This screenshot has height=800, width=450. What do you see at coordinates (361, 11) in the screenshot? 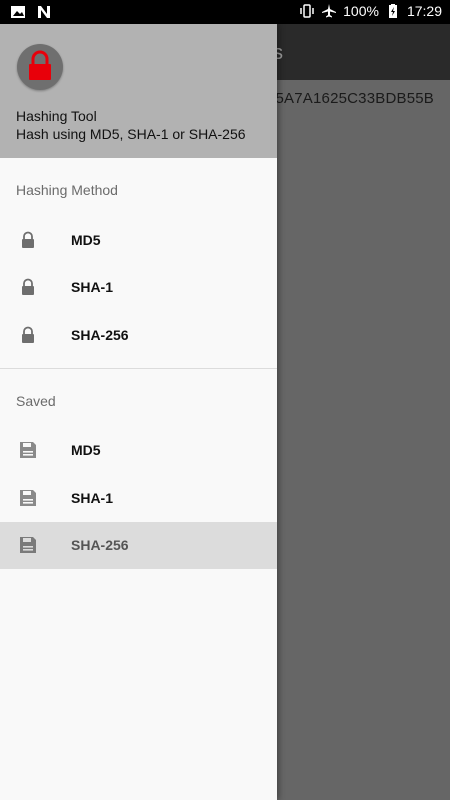
I see `battery-percent: 100%` at bounding box center [361, 11].